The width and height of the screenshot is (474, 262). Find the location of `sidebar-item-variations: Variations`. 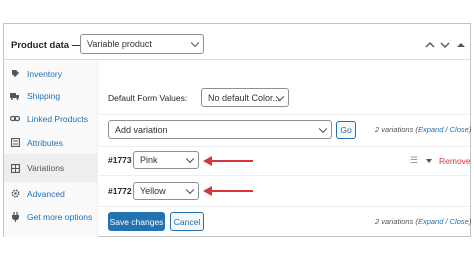

sidebar-item-variations: Variations is located at coordinates (51, 168).